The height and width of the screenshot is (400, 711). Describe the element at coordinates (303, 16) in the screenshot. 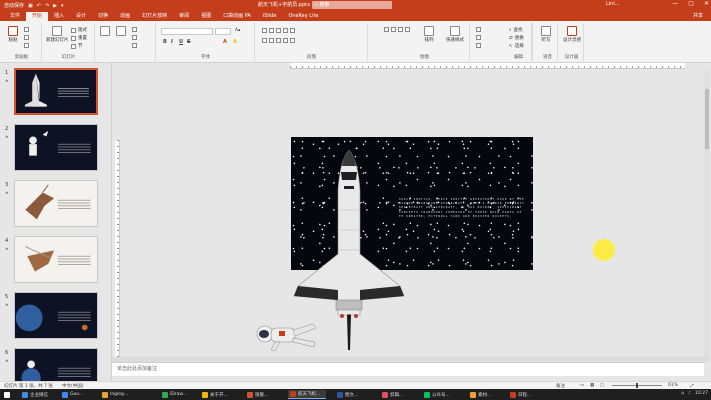

I see `tab-11: OneKey Lite` at that location.